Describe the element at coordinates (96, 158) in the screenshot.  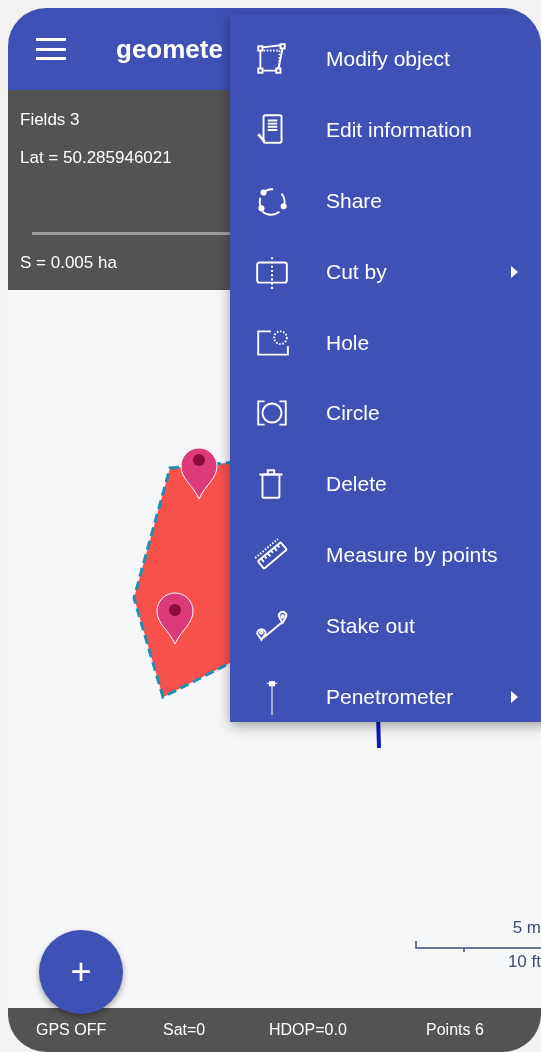
I see `latitude-text: Lat = 50.285946021` at that location.